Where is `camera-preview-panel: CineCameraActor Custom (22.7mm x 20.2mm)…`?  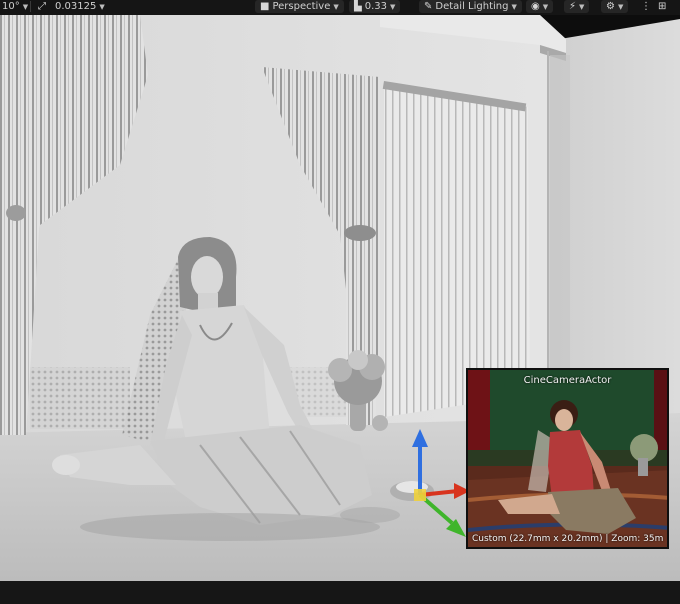 camera-preview-panel: CineCameraActor Custom (22.7mm x 20.2mm)… is located at coordinates (567, 458).